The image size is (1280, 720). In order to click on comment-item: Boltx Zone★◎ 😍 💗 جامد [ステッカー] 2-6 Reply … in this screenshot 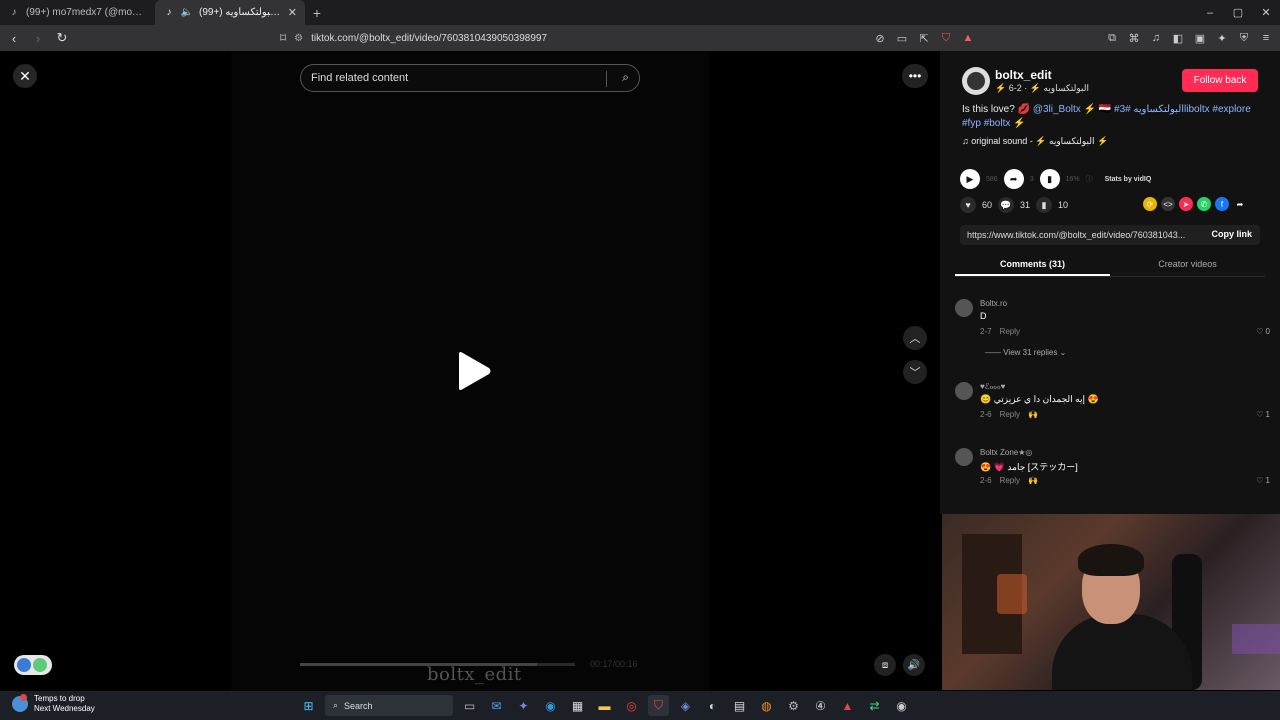, I will do `click(1112, 468)`.